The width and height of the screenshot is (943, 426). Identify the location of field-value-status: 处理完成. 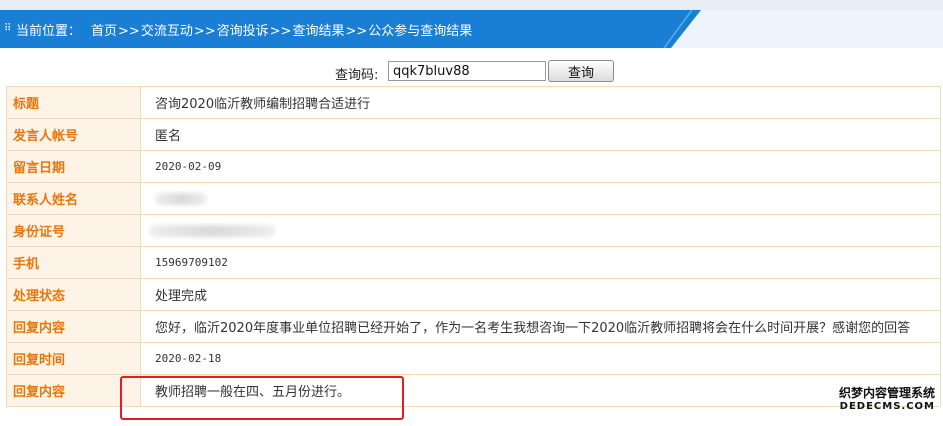
(540, 294).